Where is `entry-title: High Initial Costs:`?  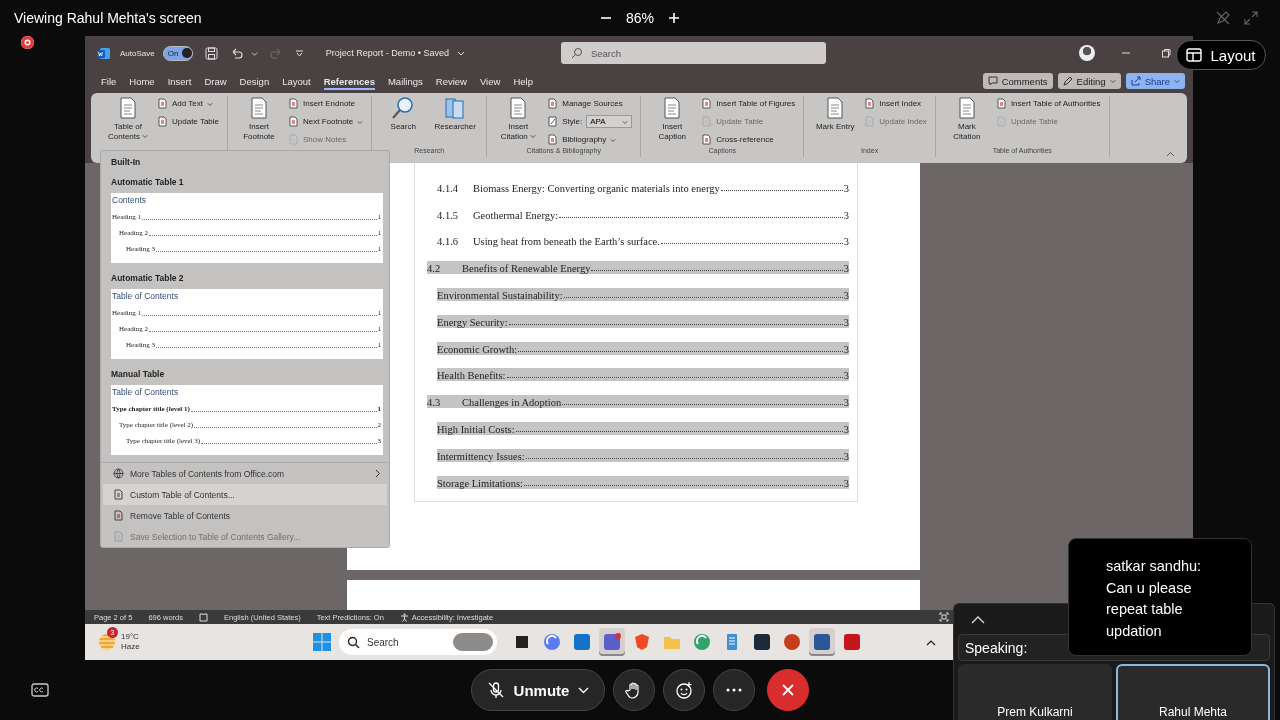
entry-title: High Initial Costs: is located at coordinates (476, 430).